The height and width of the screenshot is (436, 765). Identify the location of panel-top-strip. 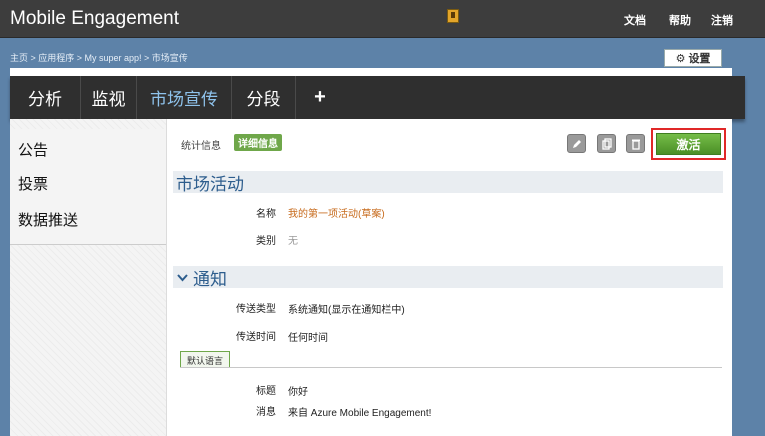
(371, 72).